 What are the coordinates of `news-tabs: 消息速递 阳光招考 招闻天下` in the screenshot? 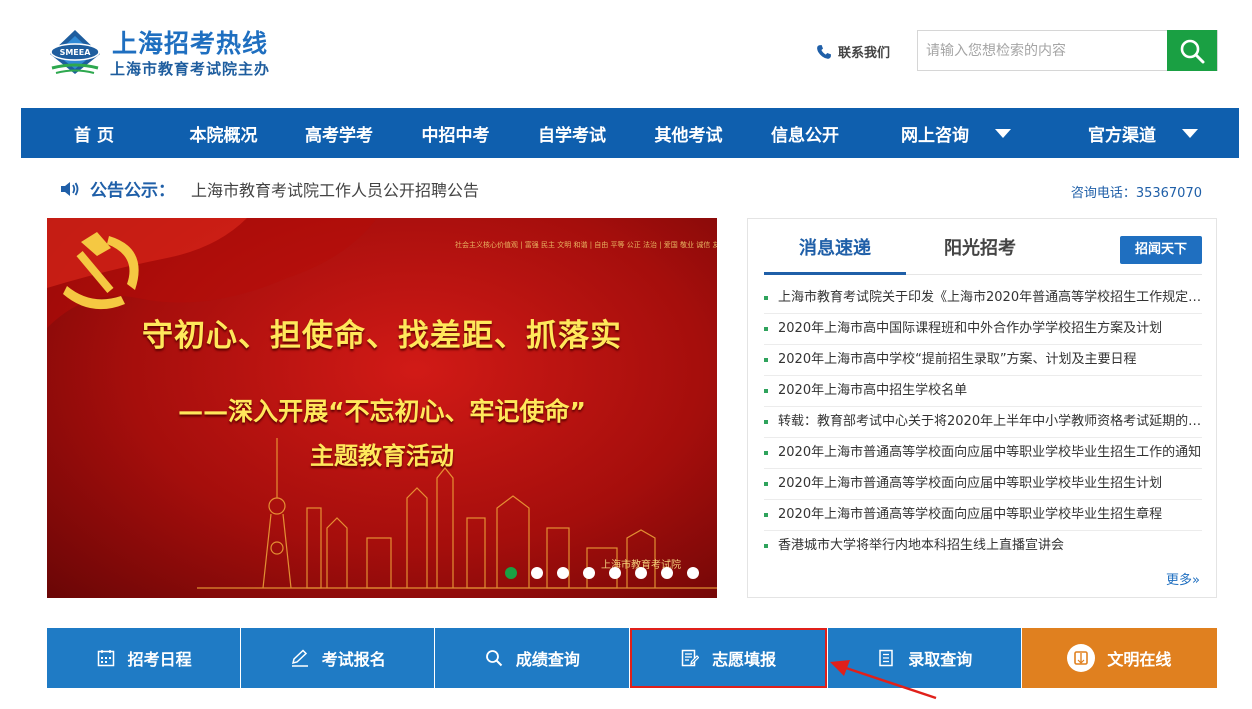 It's located at (983, 254).